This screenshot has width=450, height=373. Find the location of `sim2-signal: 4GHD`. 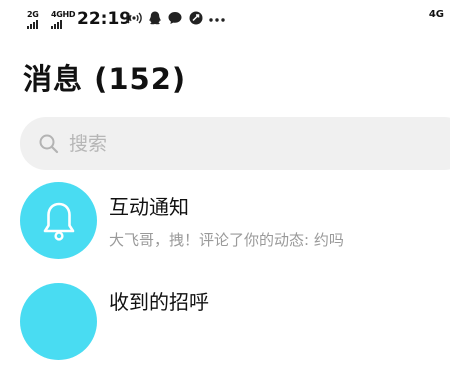

sim2-signal: 4GHD is located at coordinates (63, 19).